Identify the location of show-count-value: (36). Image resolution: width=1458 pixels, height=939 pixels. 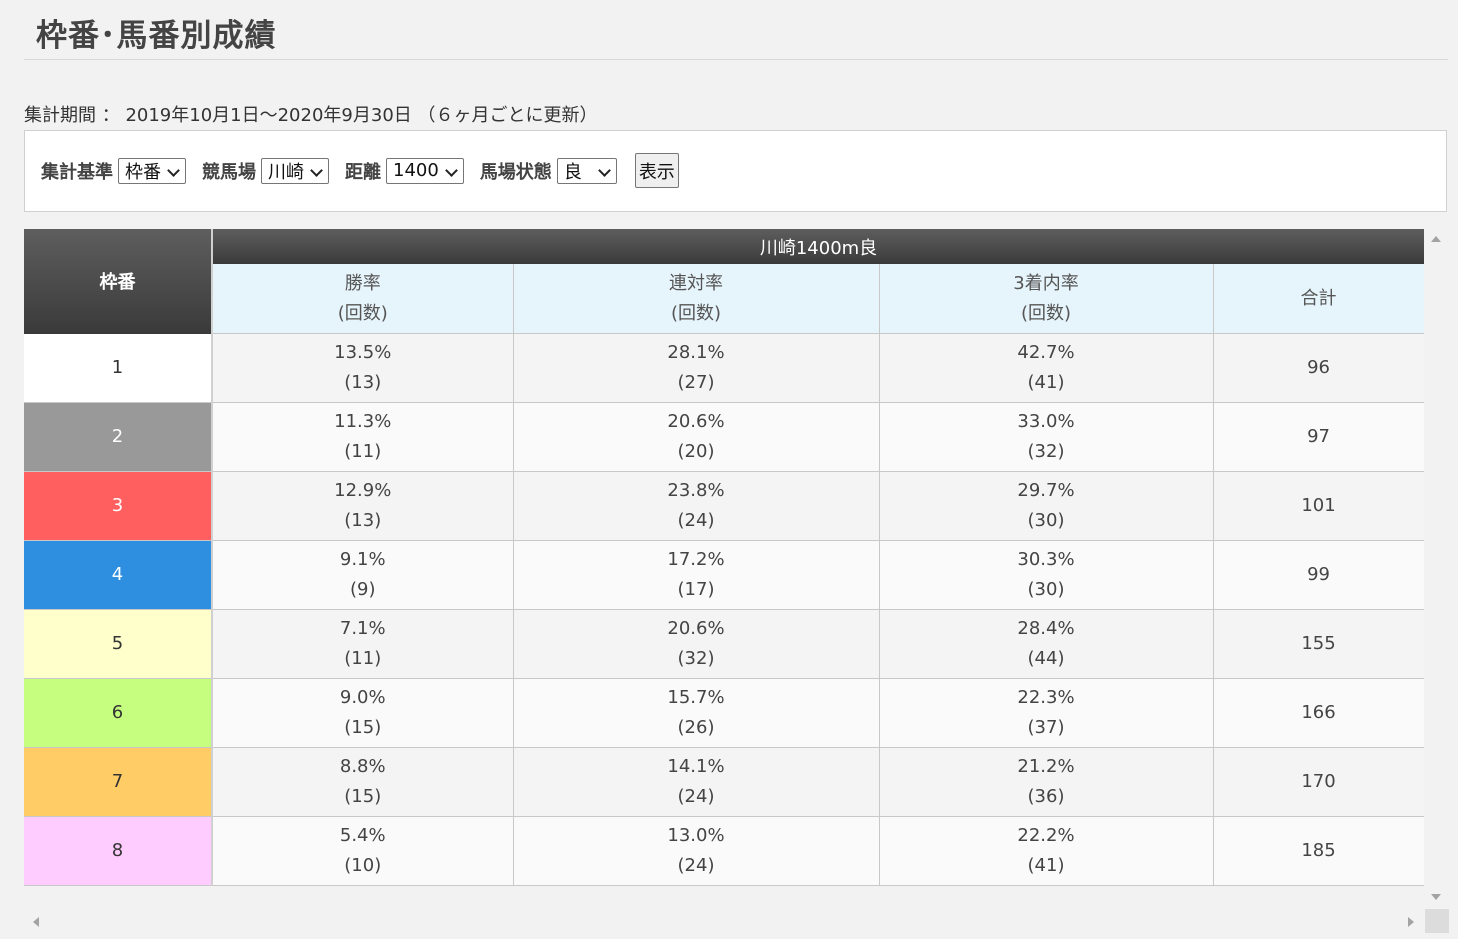
(1046, 796).